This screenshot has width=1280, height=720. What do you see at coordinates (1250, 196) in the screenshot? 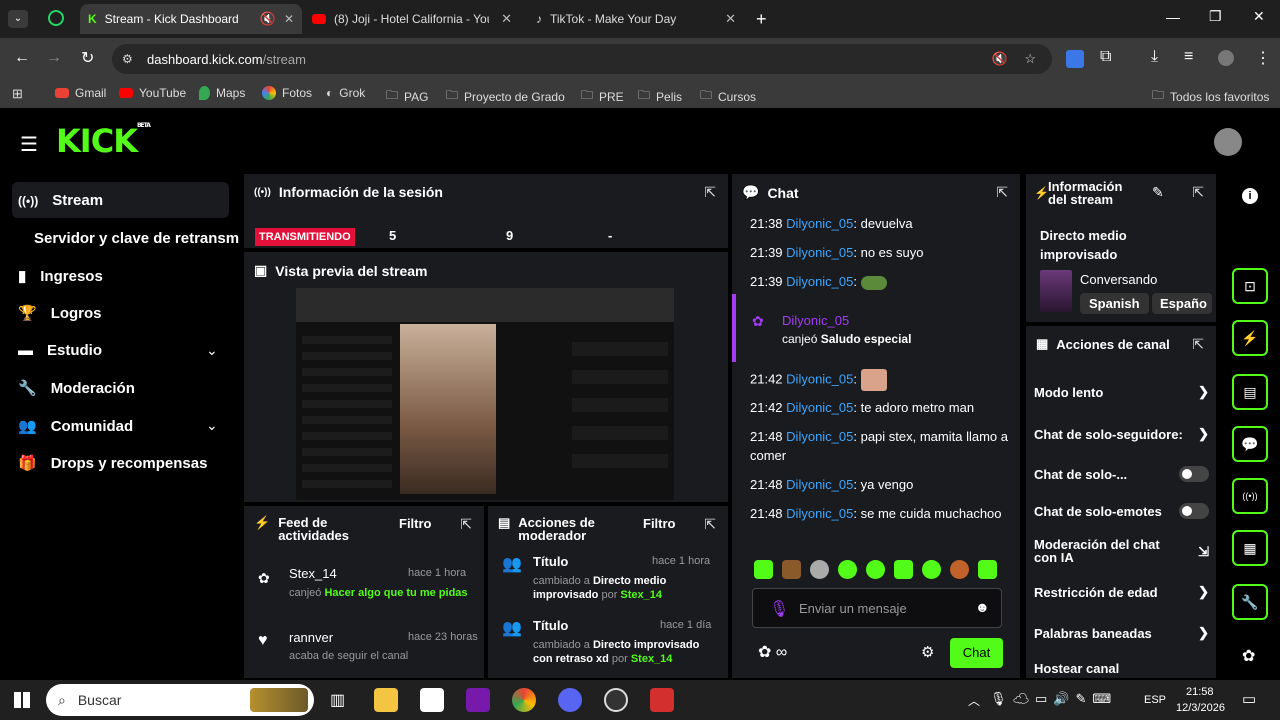
I see `info-icon: i` at bounding box center [1250, 196].